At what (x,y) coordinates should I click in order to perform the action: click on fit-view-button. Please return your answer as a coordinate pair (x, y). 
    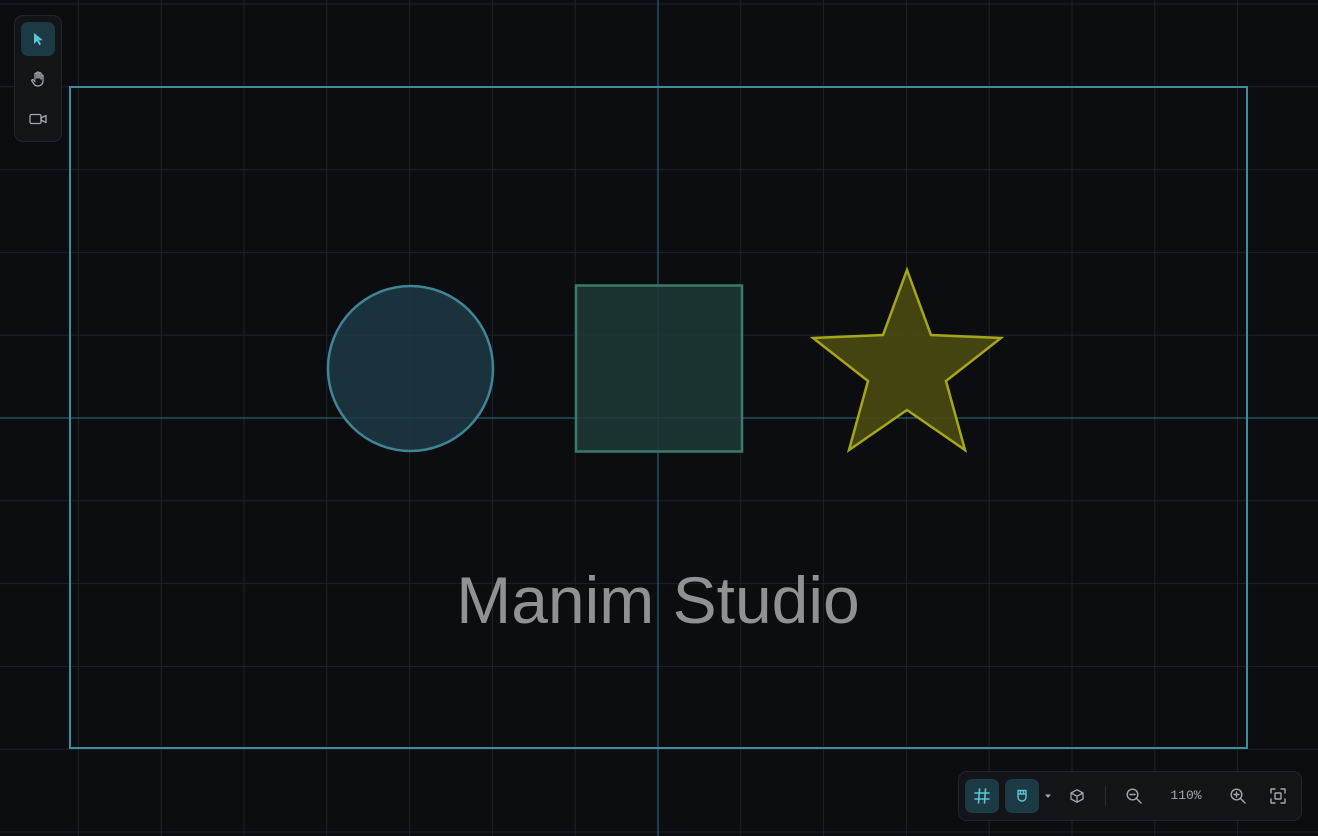
    Looking at the image, I should click on (1278, 796).